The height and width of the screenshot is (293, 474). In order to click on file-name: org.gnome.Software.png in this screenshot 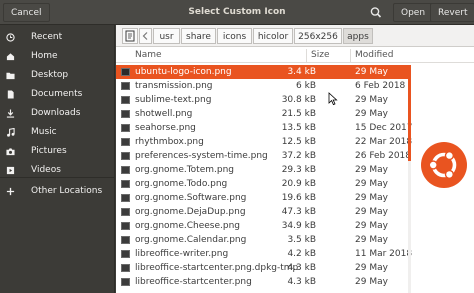, I will do `click(191, 198)`.